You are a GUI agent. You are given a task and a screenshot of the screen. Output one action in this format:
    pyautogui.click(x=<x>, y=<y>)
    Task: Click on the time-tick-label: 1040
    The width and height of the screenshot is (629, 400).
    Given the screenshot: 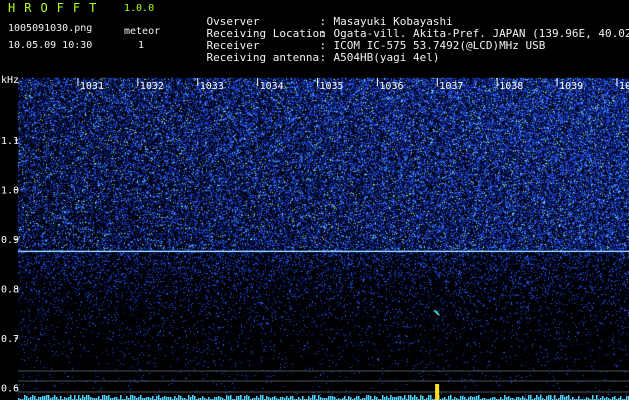 What is the action you would take?
    pyautogui.click(x=624, y=86)
    